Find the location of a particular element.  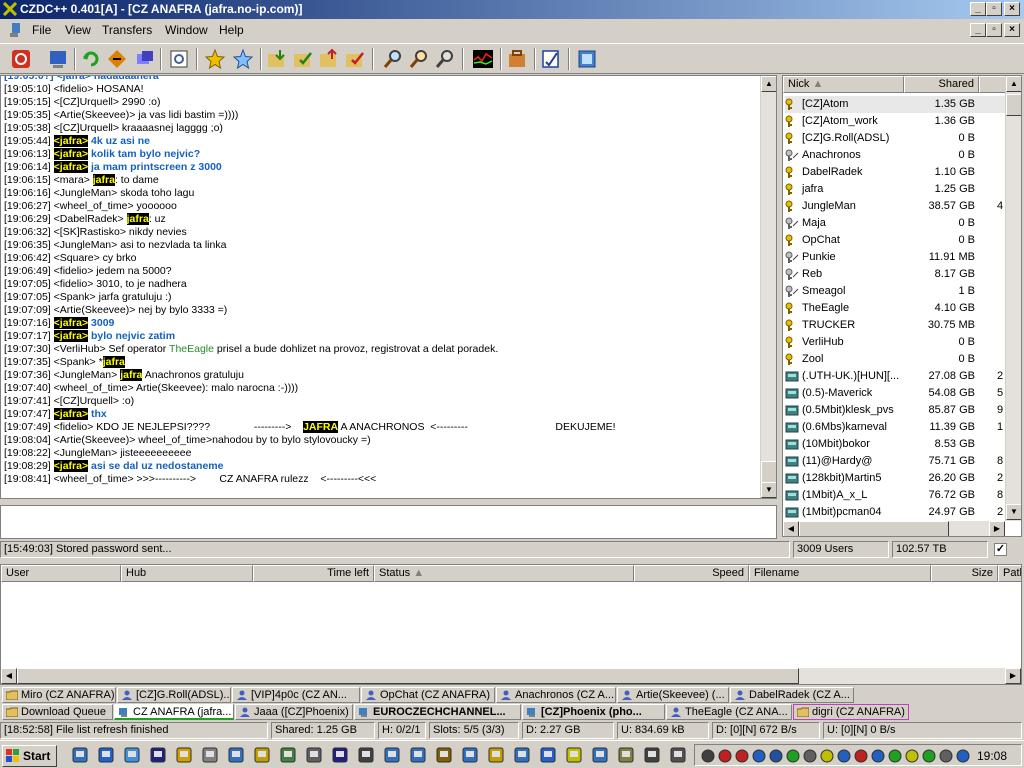

search-icon is located at coordinates (393, 59).